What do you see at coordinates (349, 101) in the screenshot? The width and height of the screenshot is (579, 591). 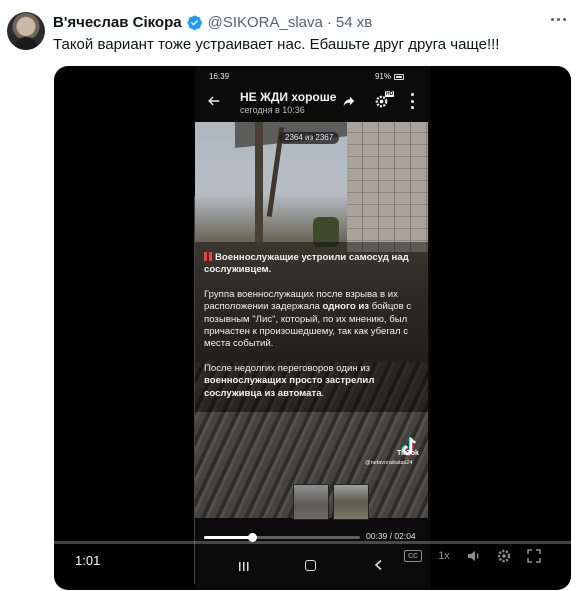 I see `share-icon` at bounding box center [349, 101].